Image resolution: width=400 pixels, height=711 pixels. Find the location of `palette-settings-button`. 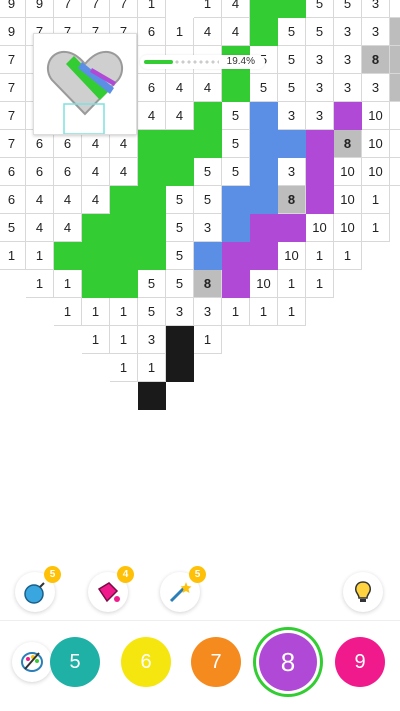

palette-settings-button is located at coordinates (32, 662).